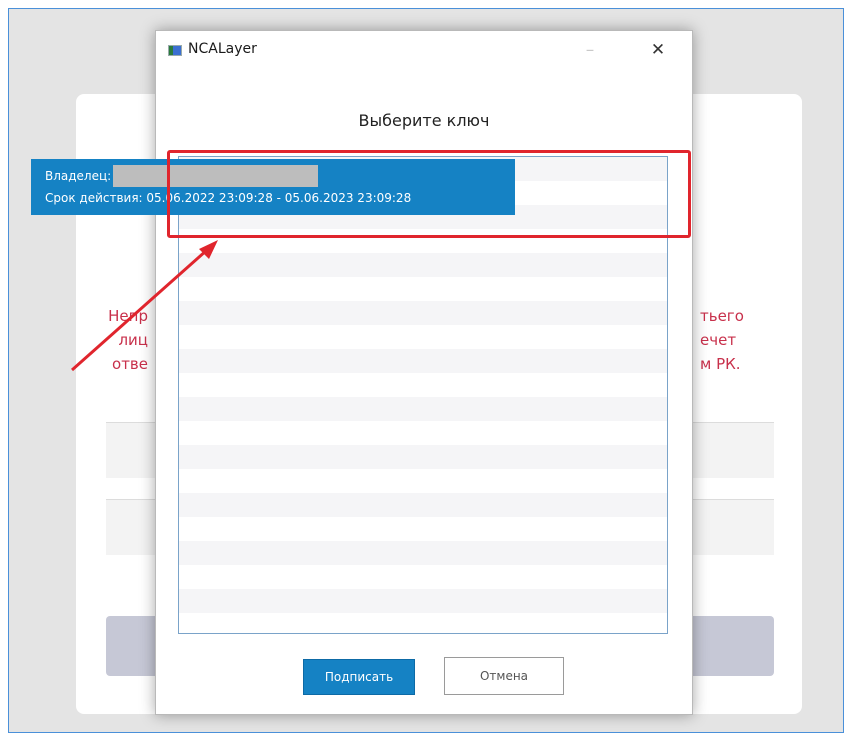  I want to click on bg-text-line: лиц, so click(133, 340).